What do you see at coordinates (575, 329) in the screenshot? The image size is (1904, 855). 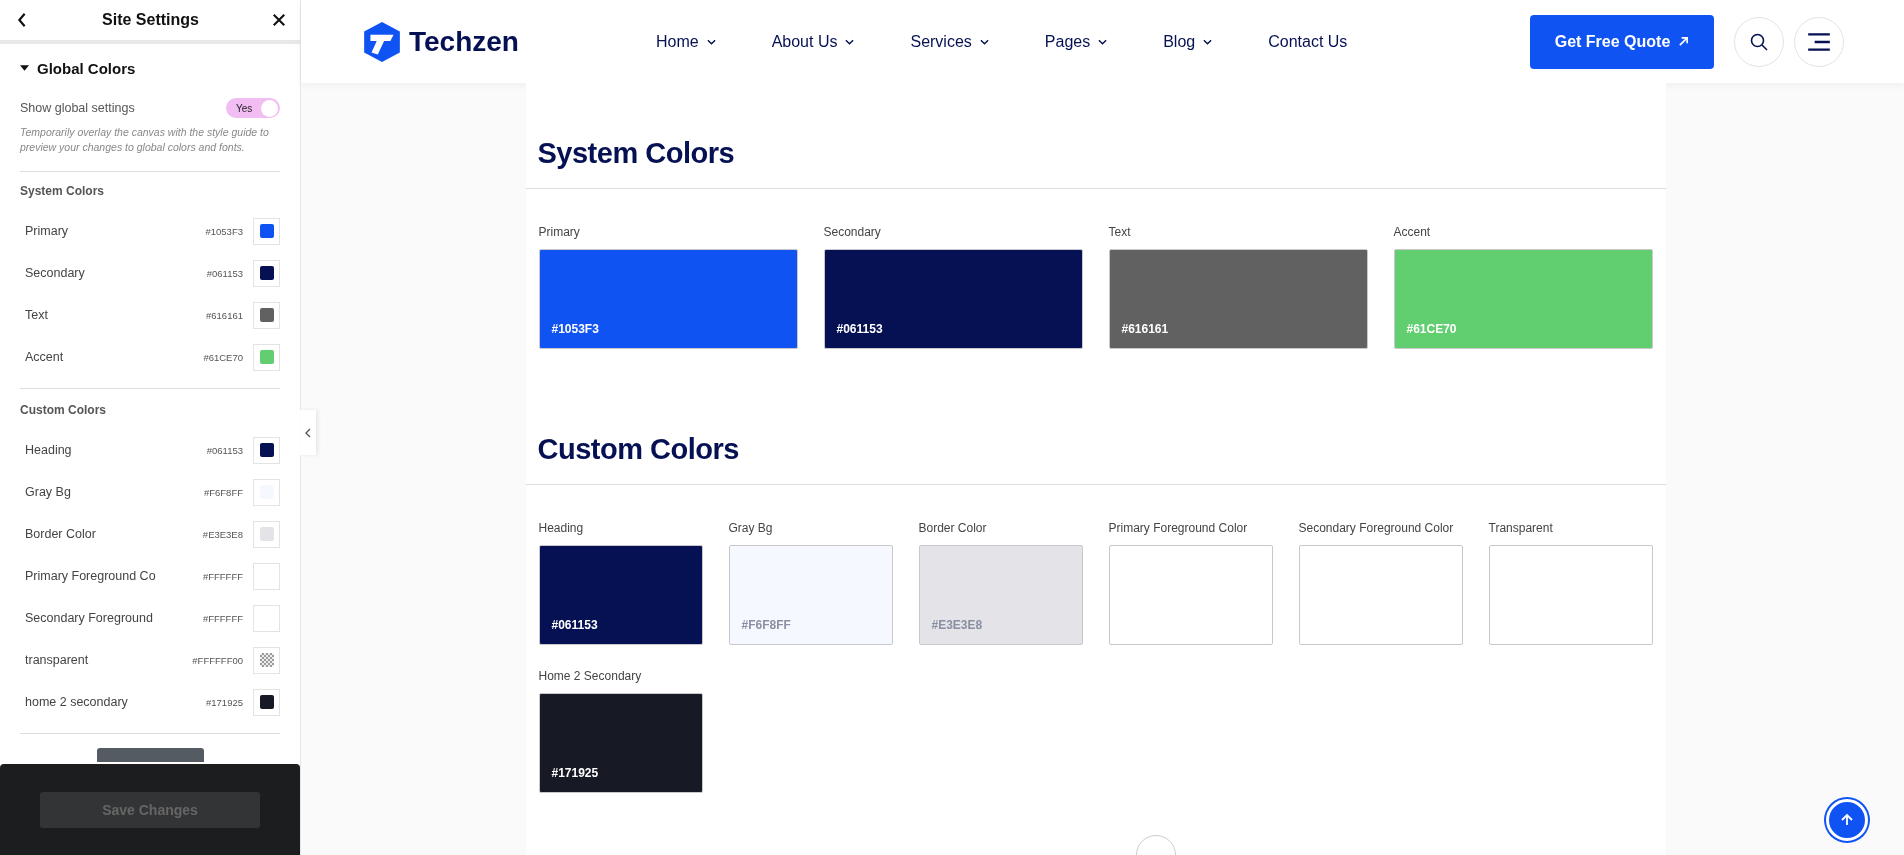 I see `swatch-hex: #1053F3` at bounding box center [575, 329].